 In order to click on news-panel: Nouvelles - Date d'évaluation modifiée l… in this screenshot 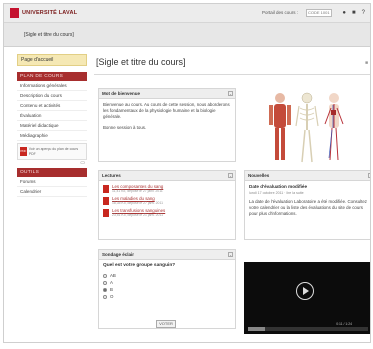, I will do `click(307, 205)`.